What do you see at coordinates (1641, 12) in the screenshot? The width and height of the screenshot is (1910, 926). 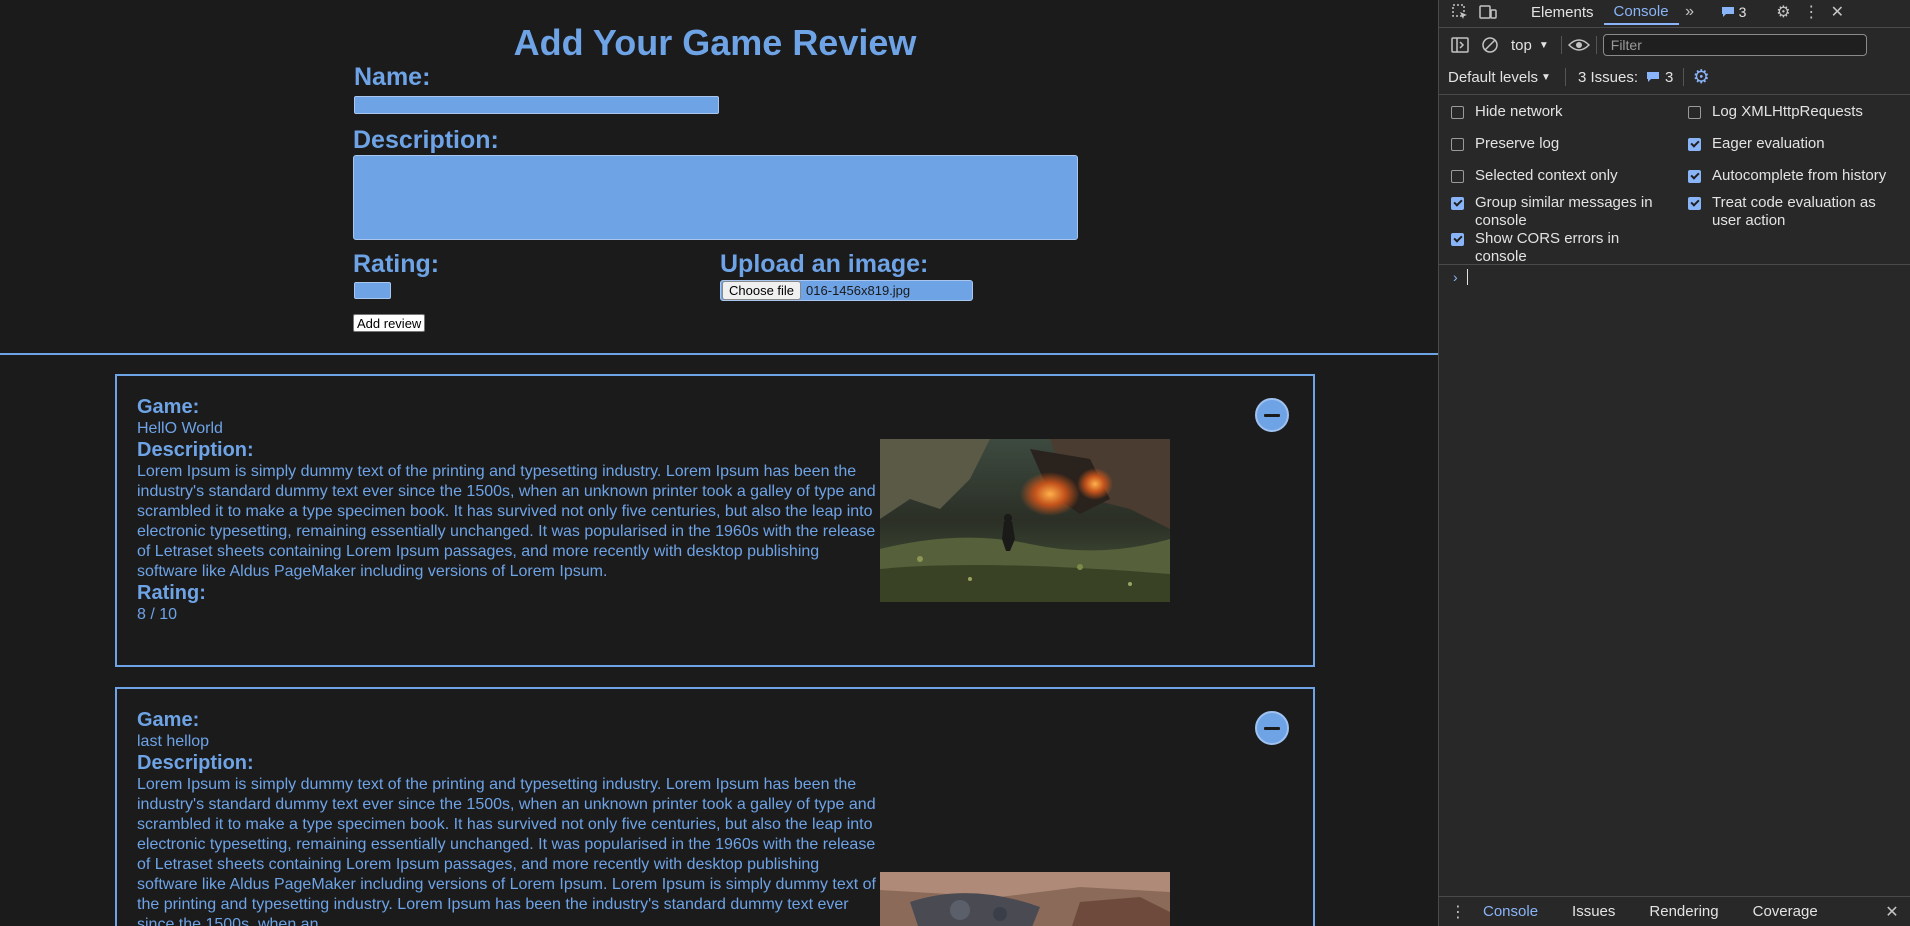 I see `tab-console: Console` at bounding box center [1641, 12].